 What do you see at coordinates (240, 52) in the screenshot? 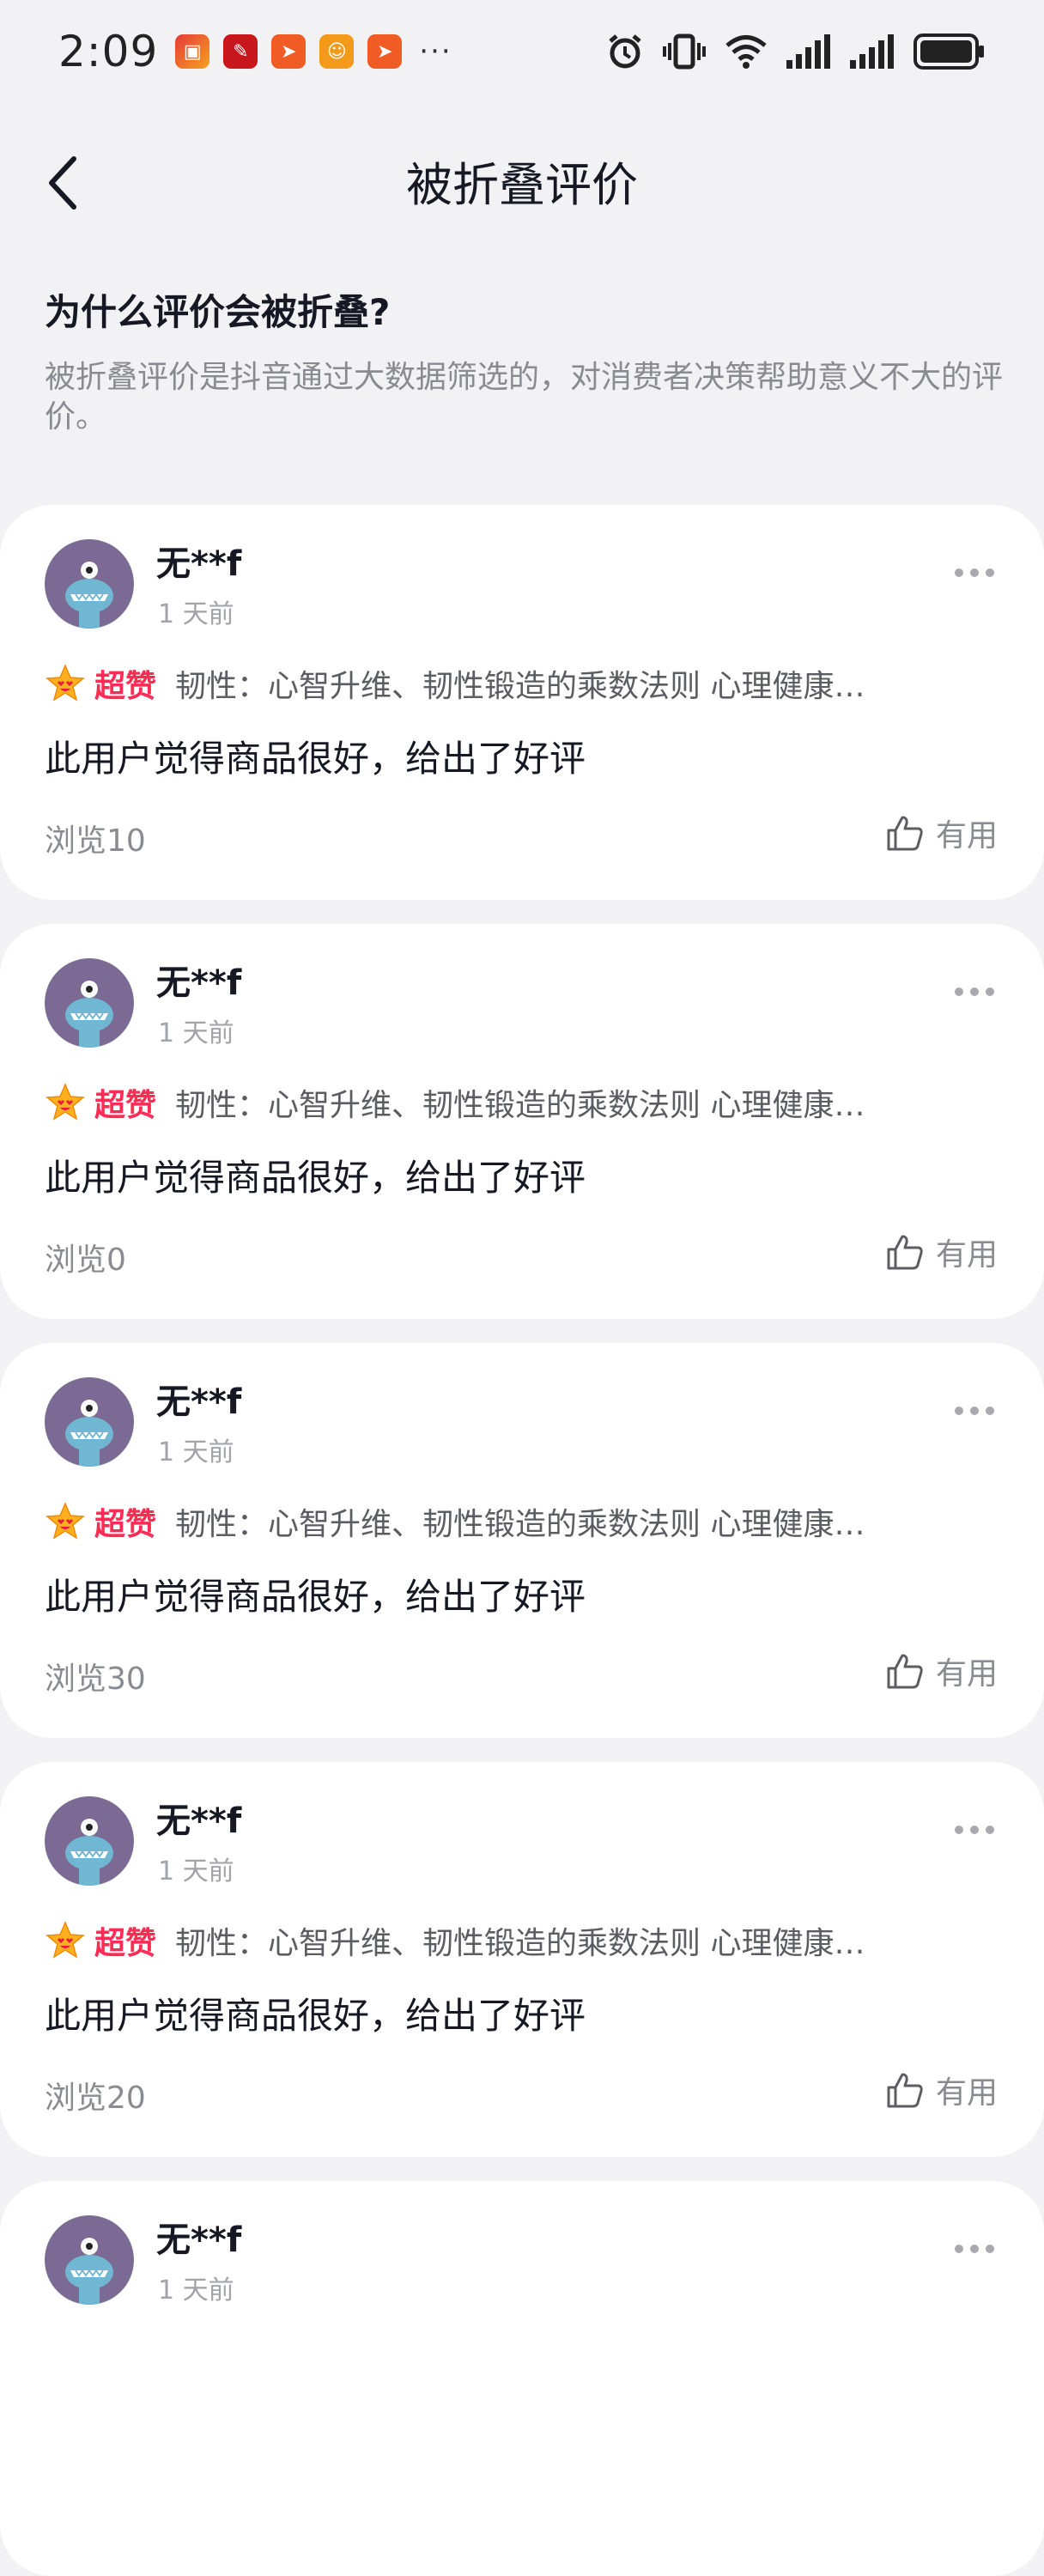
I see `app-news-icon: ✎` at bounding box center [240, 52].